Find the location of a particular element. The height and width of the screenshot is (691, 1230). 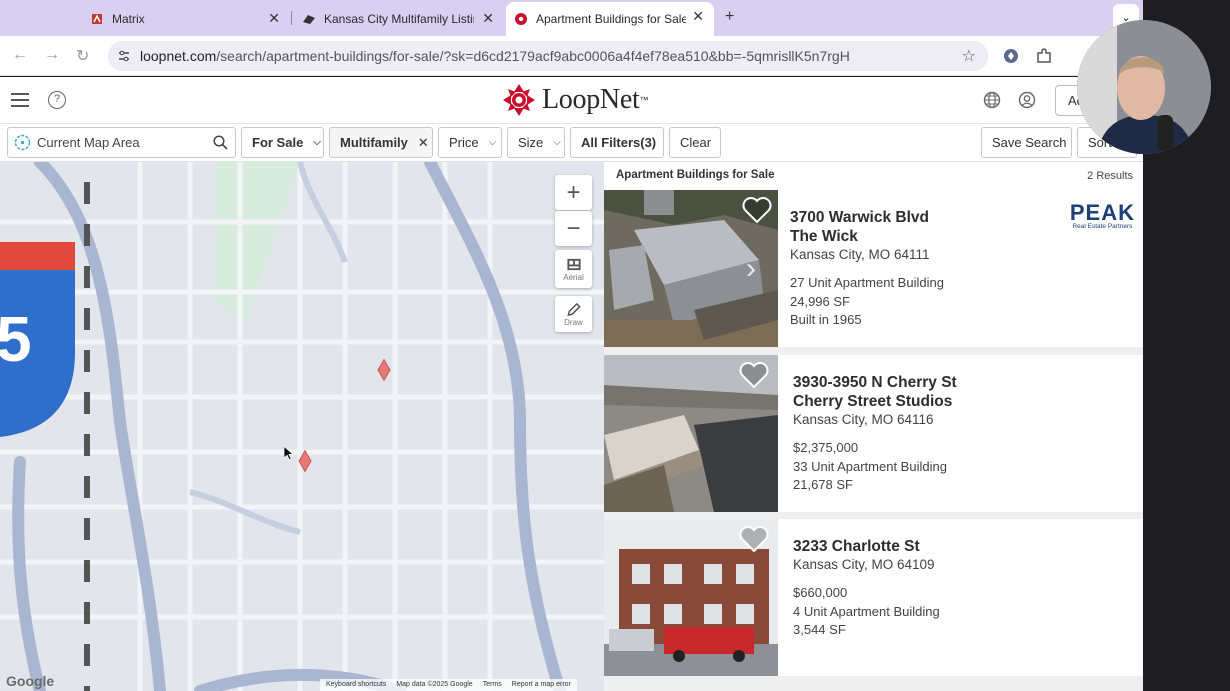

results-title: Apartment Buildings for Sale is located at coordinates (695, 175).